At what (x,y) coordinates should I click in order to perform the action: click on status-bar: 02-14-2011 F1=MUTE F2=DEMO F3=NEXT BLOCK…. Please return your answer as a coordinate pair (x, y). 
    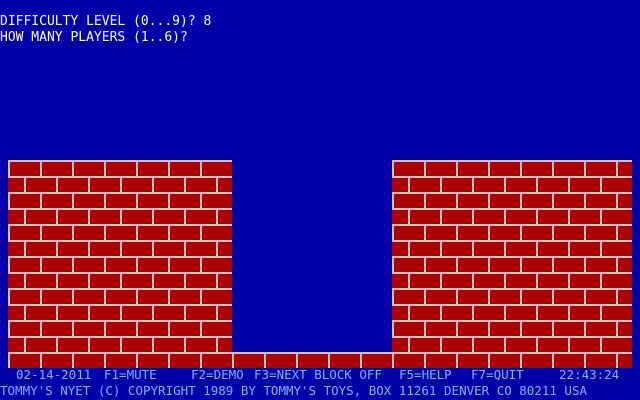
    Looking at the image, I should click on (320, 375).